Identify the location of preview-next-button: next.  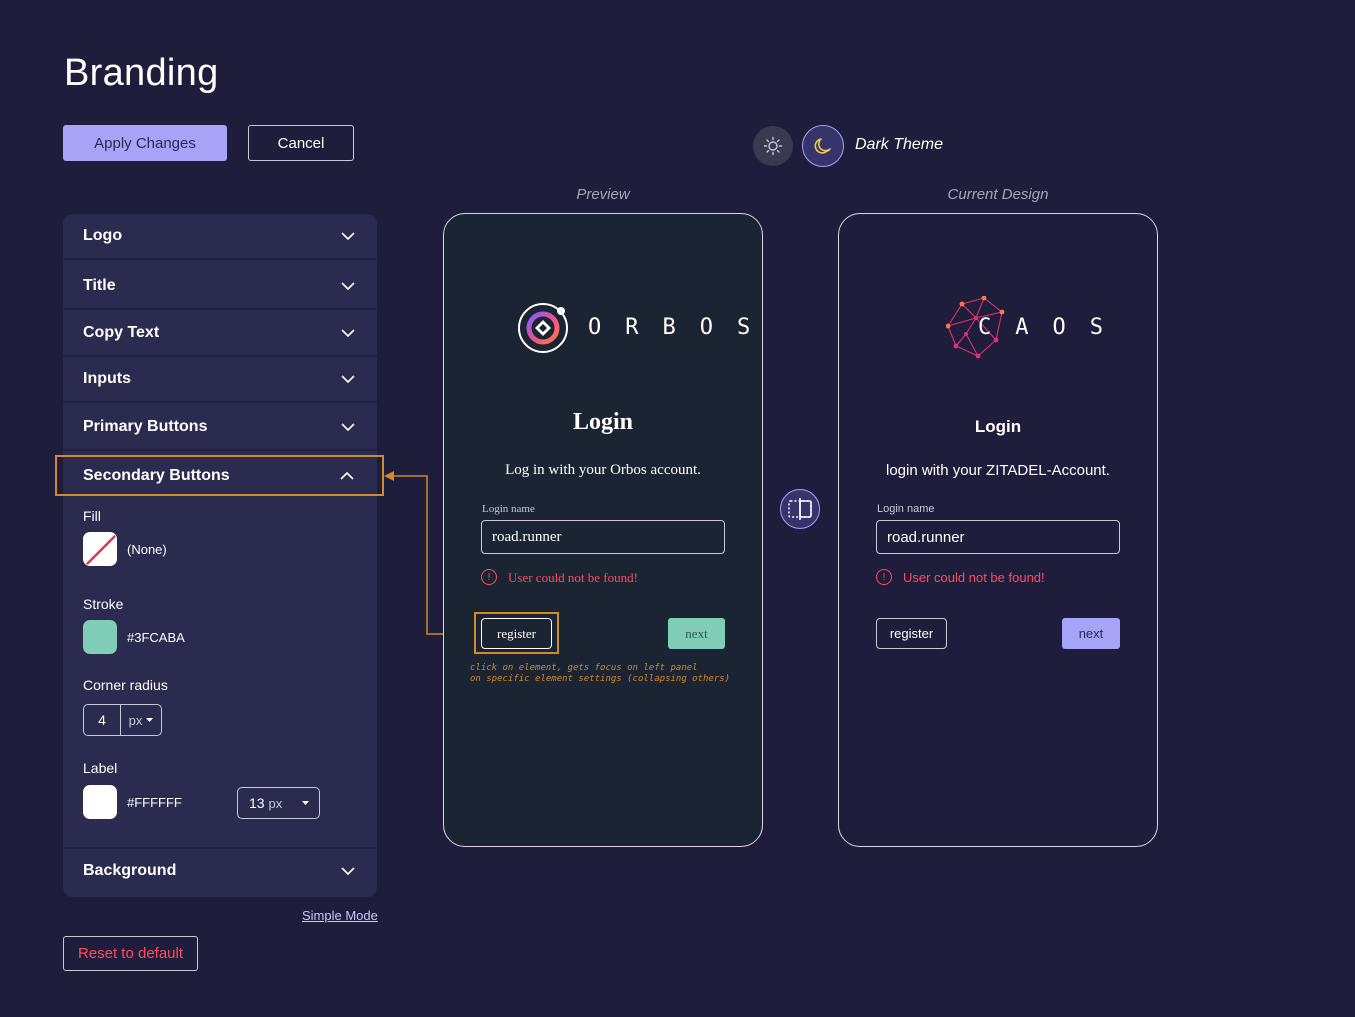
(696, 633).